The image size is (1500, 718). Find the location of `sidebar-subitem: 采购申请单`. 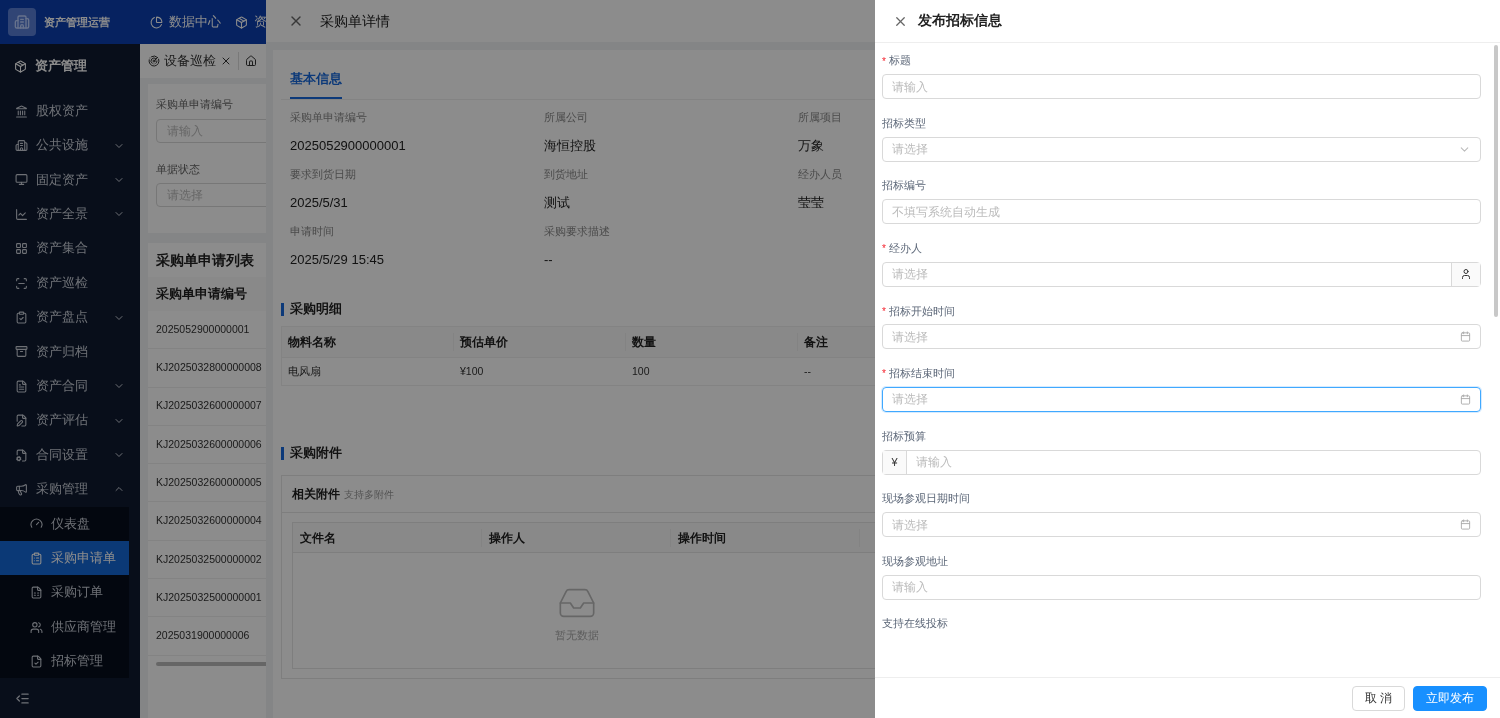

sidebar-subitem: 采购申请单 is located at coordinates (64, 558).